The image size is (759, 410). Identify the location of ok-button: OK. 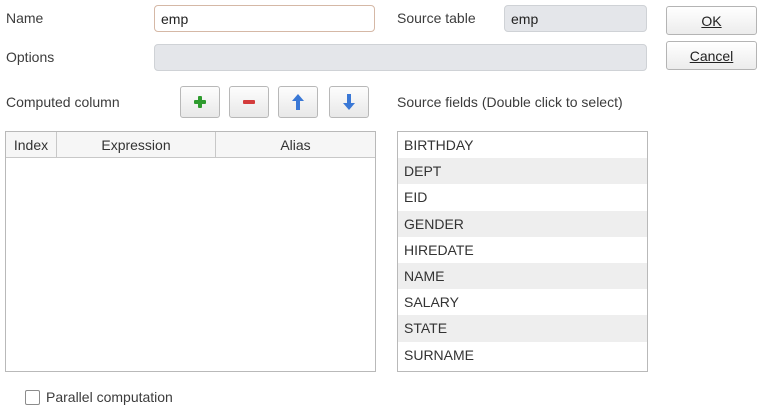
(711, 20).